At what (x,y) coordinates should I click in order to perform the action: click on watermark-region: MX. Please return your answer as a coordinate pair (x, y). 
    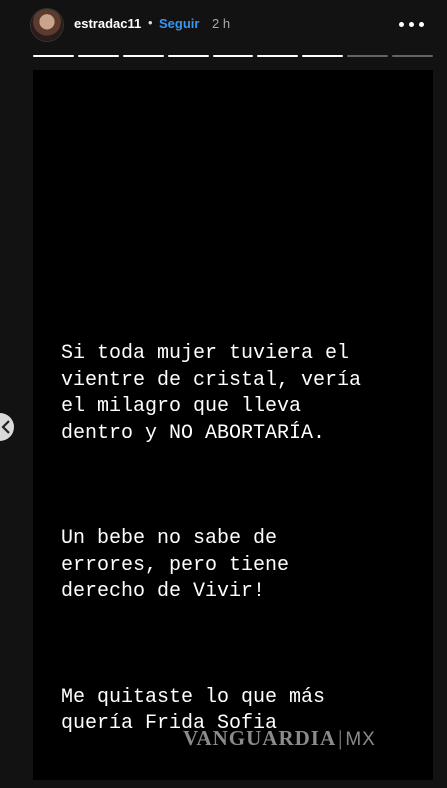
    Looking at the image, I should click on (360, 739).